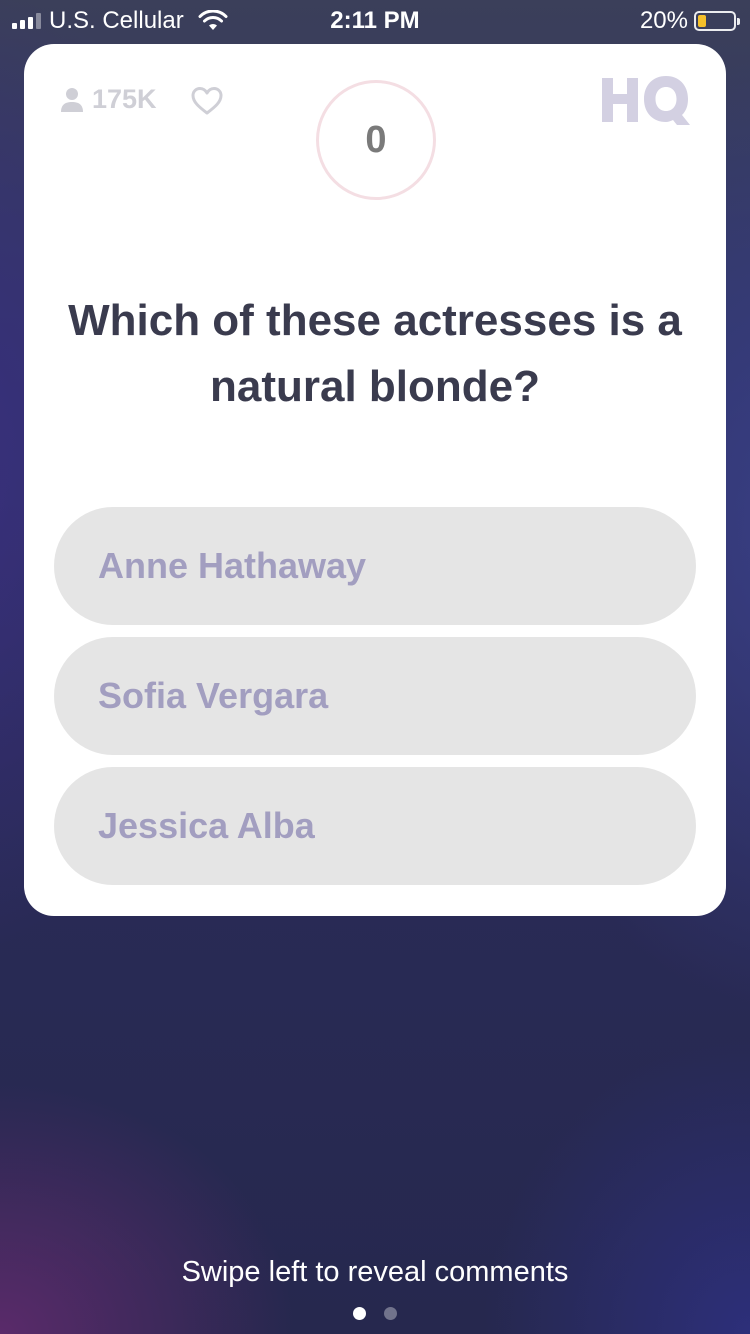  I want to click on answer-option-2: Sofia Vergara, so click(375, 696).